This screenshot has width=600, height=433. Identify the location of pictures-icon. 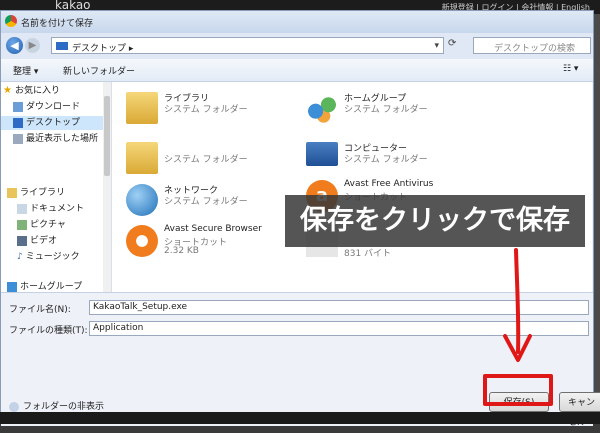
(22, 224).